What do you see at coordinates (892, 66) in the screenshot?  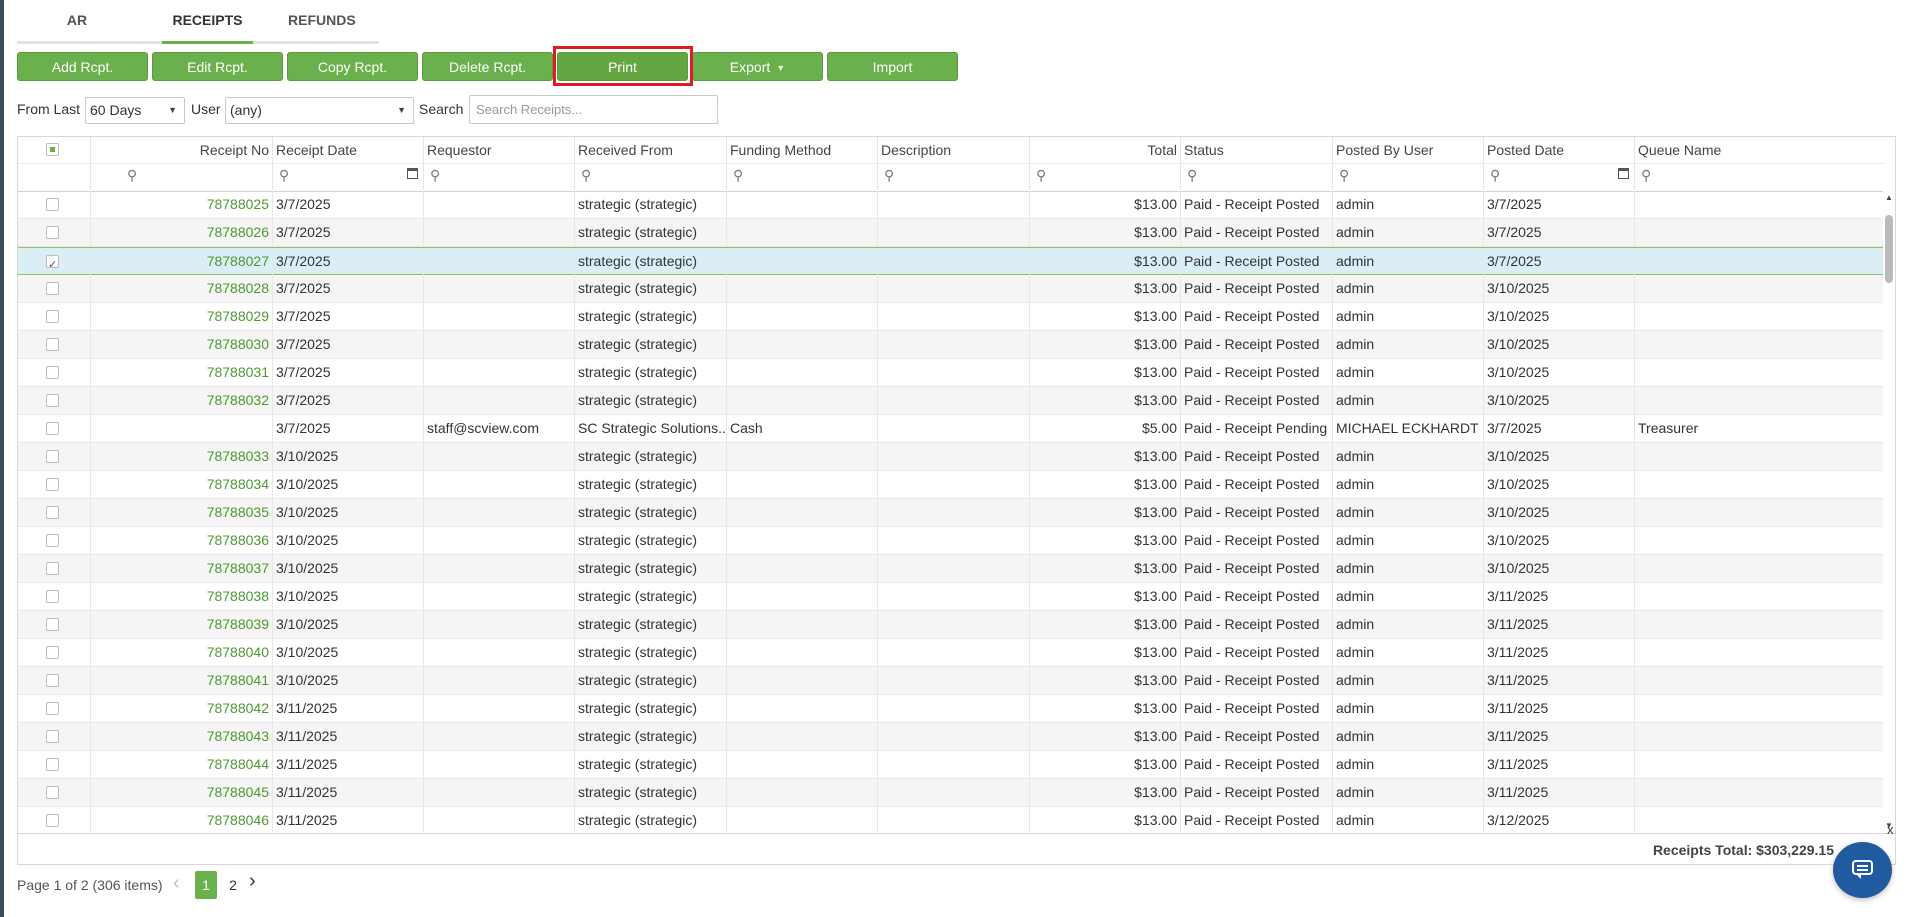 I see `import-button: Import` at bounding box center [892, 66].